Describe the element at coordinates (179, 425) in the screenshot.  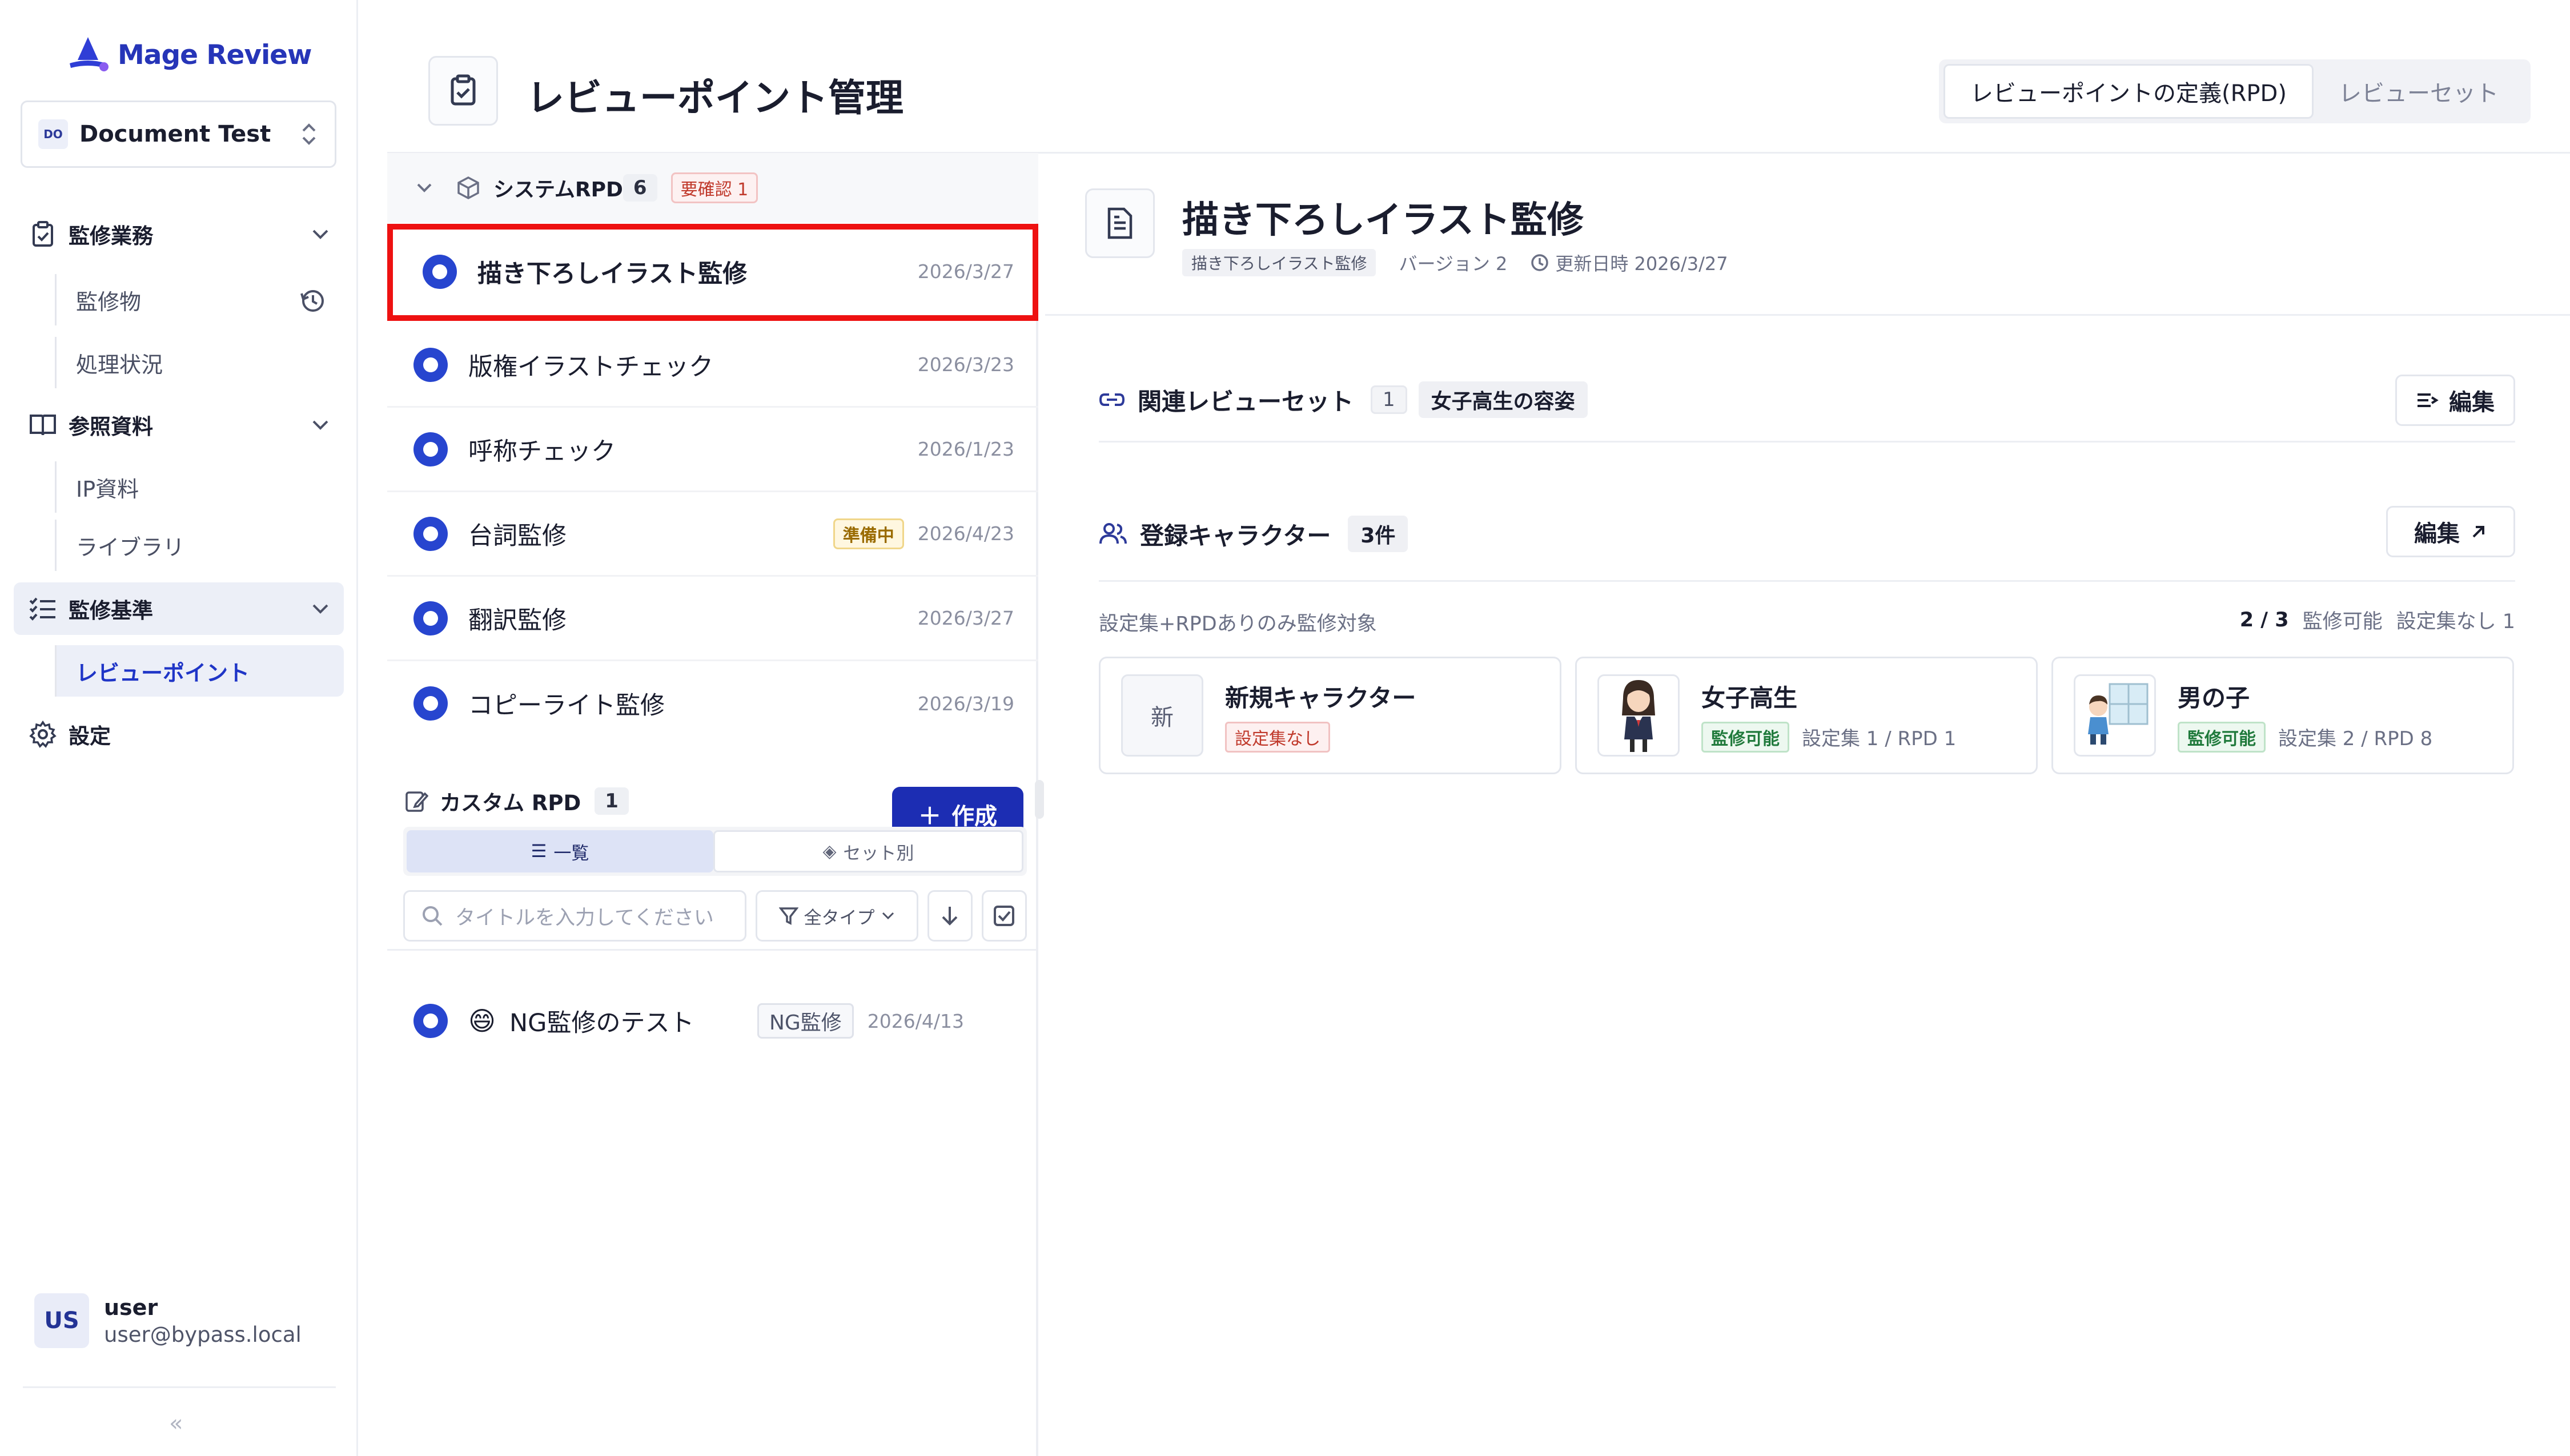
I see `nav-group-reference: 参照資料` at that location.